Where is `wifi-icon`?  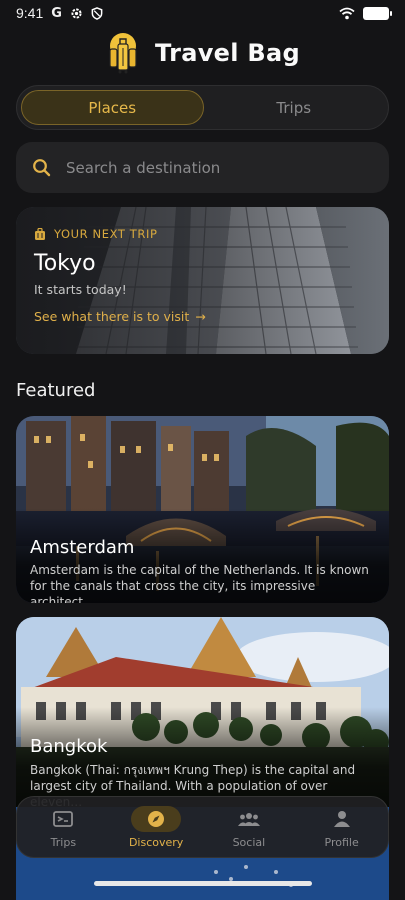
wifi-icon is located at coordinates (347, 13).